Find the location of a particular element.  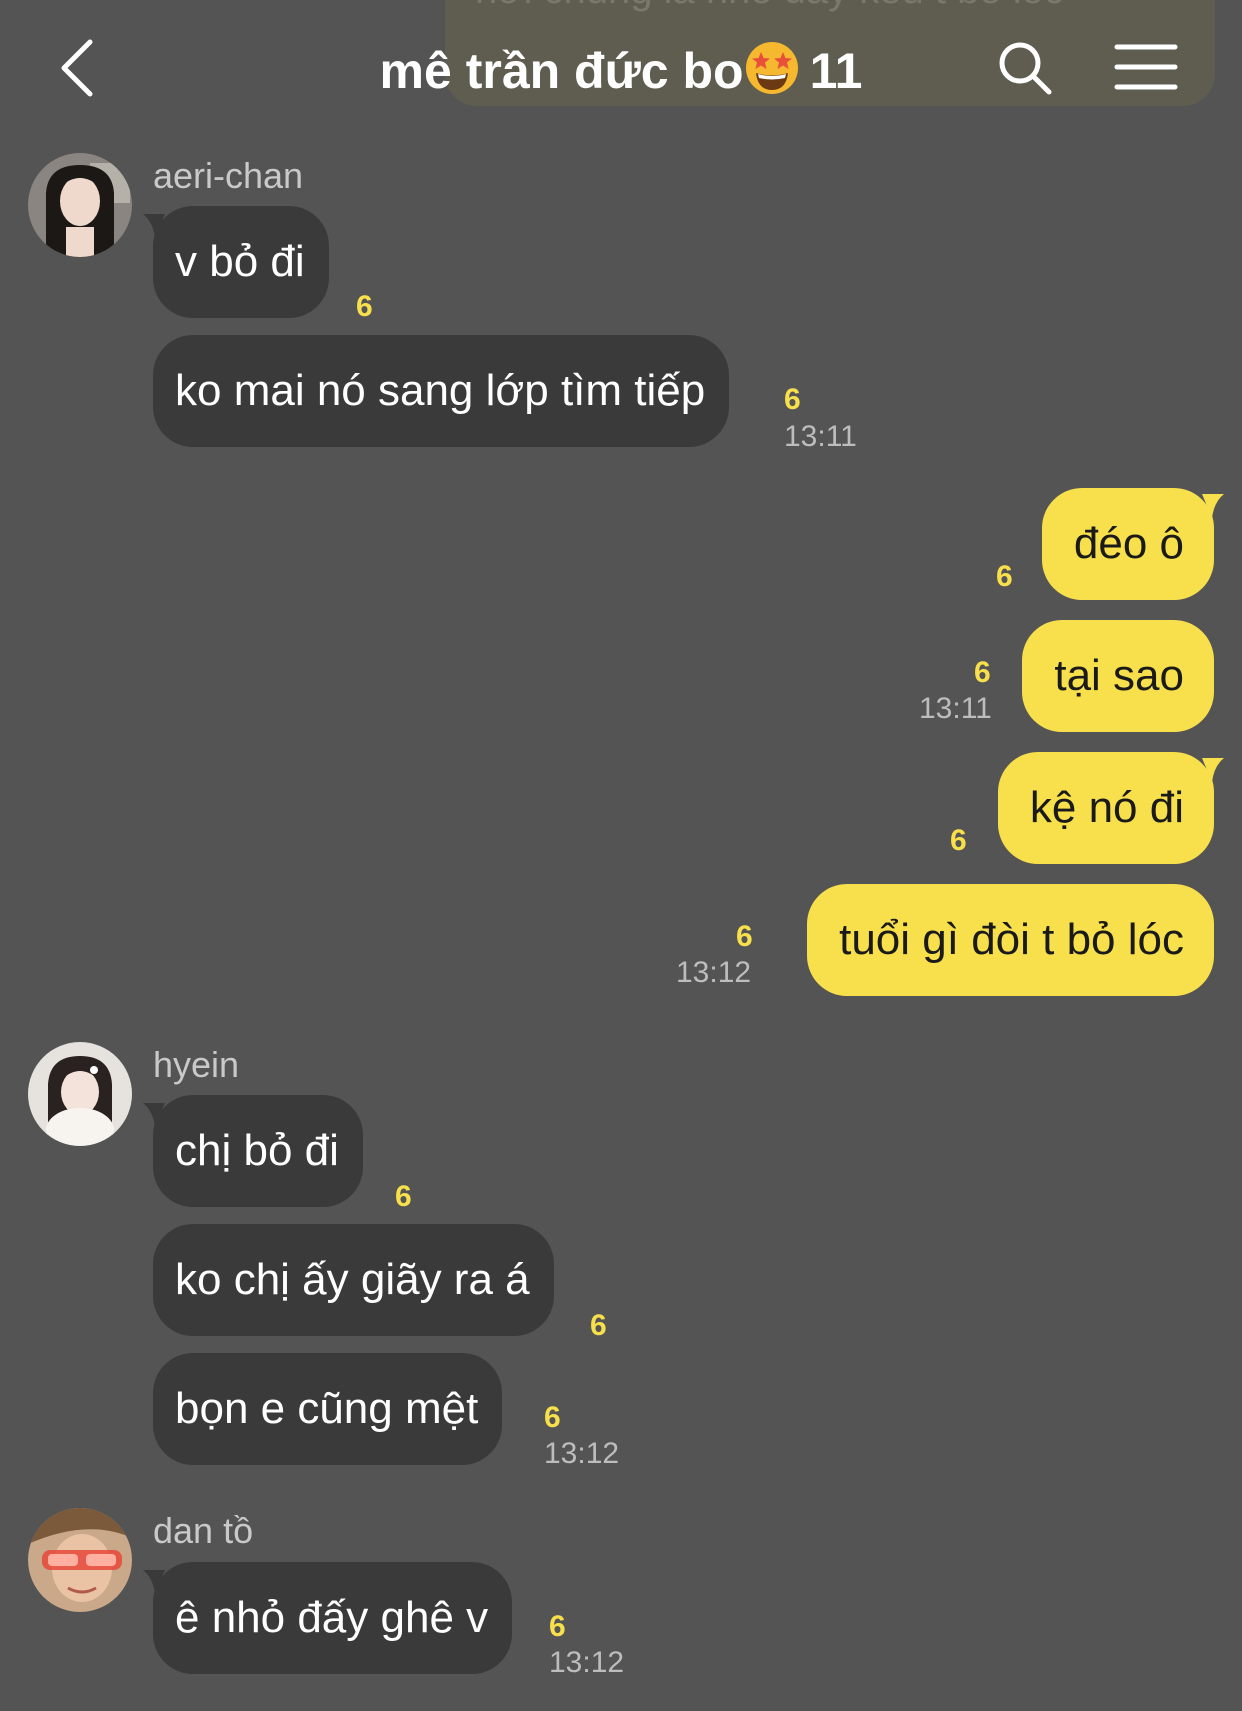

message-bubble-outgoing: tuổi gì đòi t bỏ lóc is located at coordinates (1010, 940).